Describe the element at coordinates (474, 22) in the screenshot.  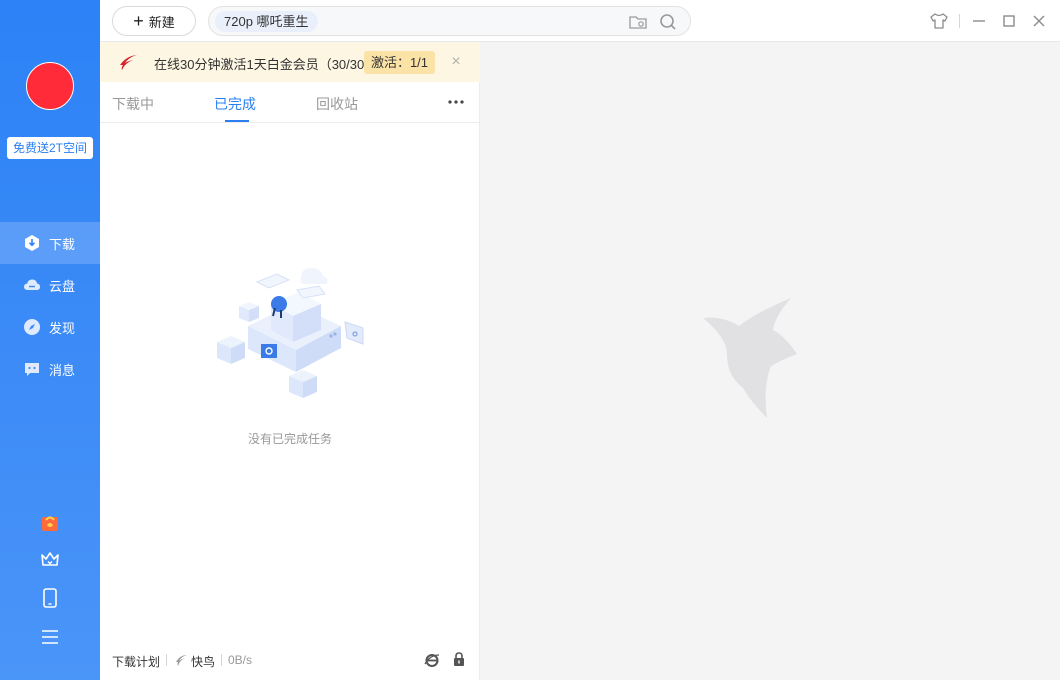
I see `search-input` at that location.